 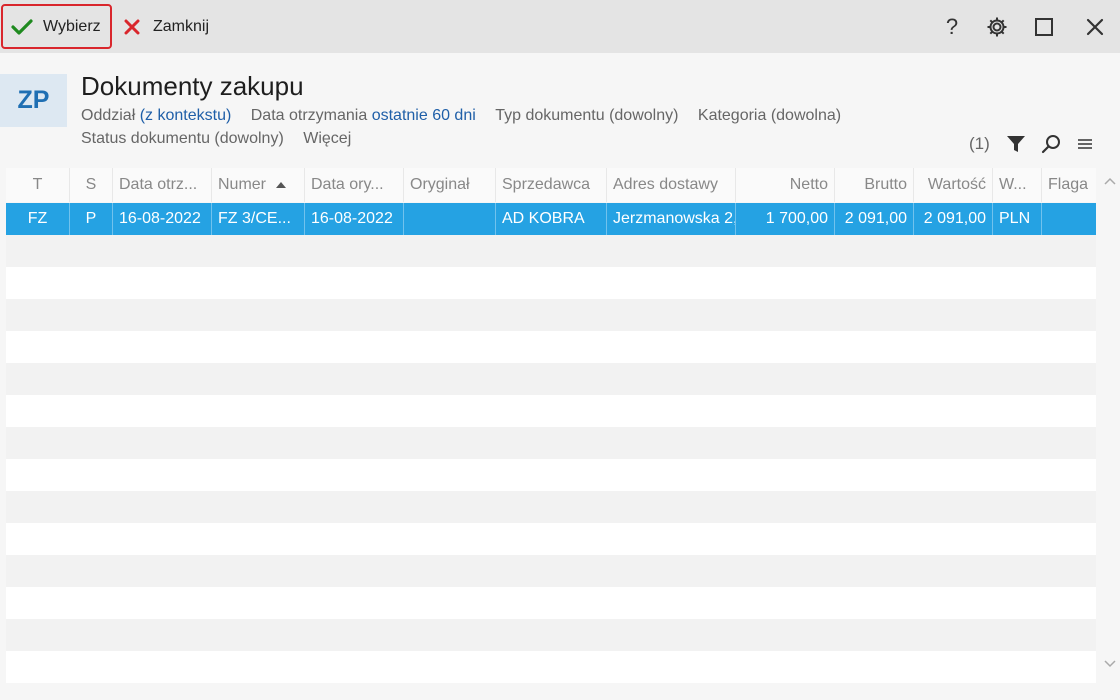 I want to click on scroll-down-chevron-icon, so click(x=1110, y=664).